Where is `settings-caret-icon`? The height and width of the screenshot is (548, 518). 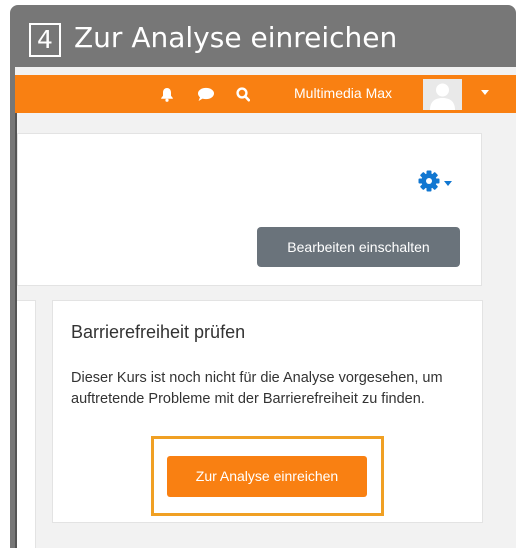
settings-caret-icon is located at coordinates (448, 183).